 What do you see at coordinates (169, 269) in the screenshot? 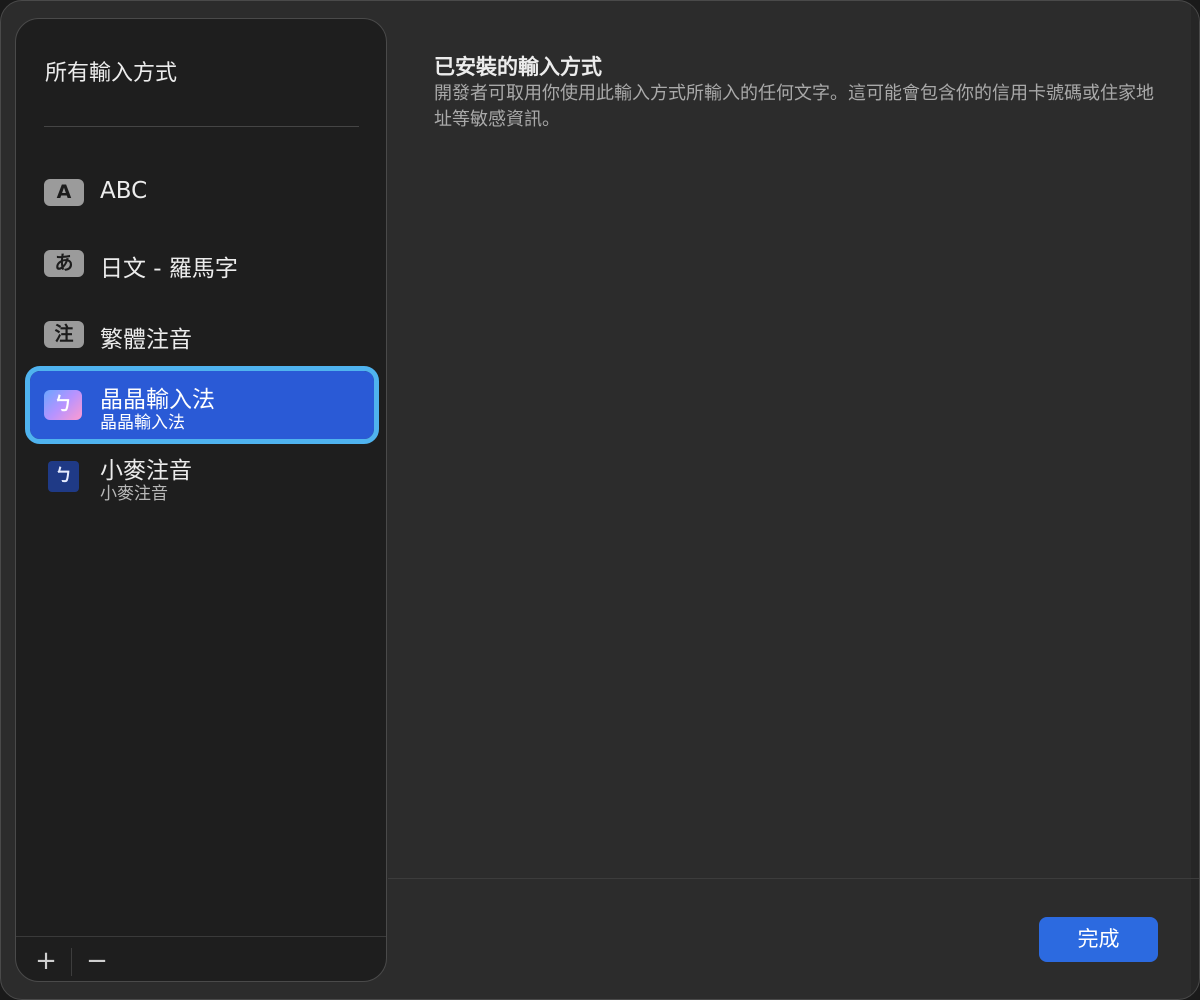
I see `input-method-label: 日文 - 羅馬字` at bounding box center [169, 269].